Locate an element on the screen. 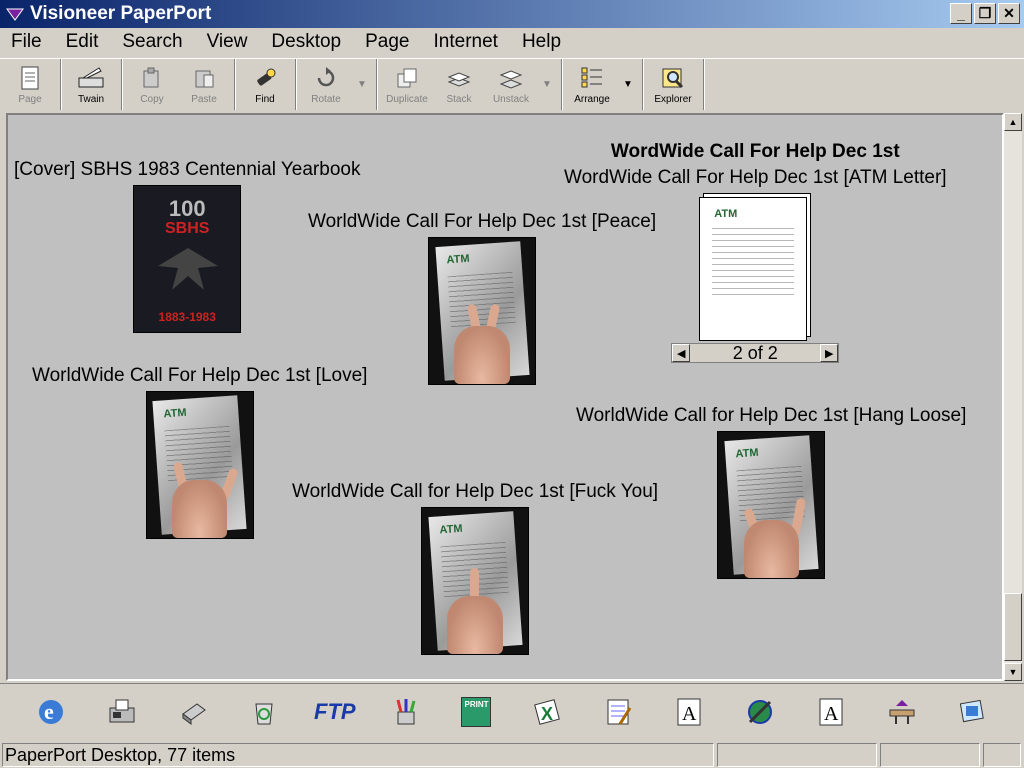 This screenshot has height=768, width=1024. svg-text: A is located at coordinates (689, 714).